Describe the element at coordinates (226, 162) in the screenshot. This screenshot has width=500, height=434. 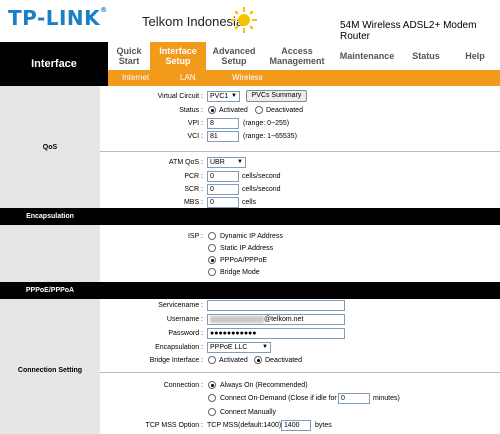
I see `atm-qos-select: UBR ▼` at that location.